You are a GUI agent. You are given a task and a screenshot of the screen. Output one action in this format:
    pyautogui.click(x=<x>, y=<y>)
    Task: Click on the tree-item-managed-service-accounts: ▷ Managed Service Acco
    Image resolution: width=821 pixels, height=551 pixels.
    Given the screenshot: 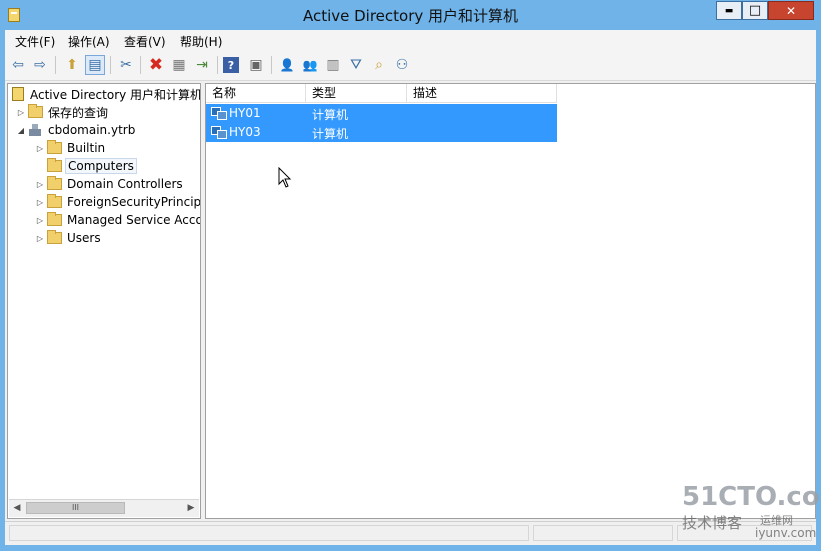 What is the action you would take?
    pyautogui.click(x=118, y=220)
    